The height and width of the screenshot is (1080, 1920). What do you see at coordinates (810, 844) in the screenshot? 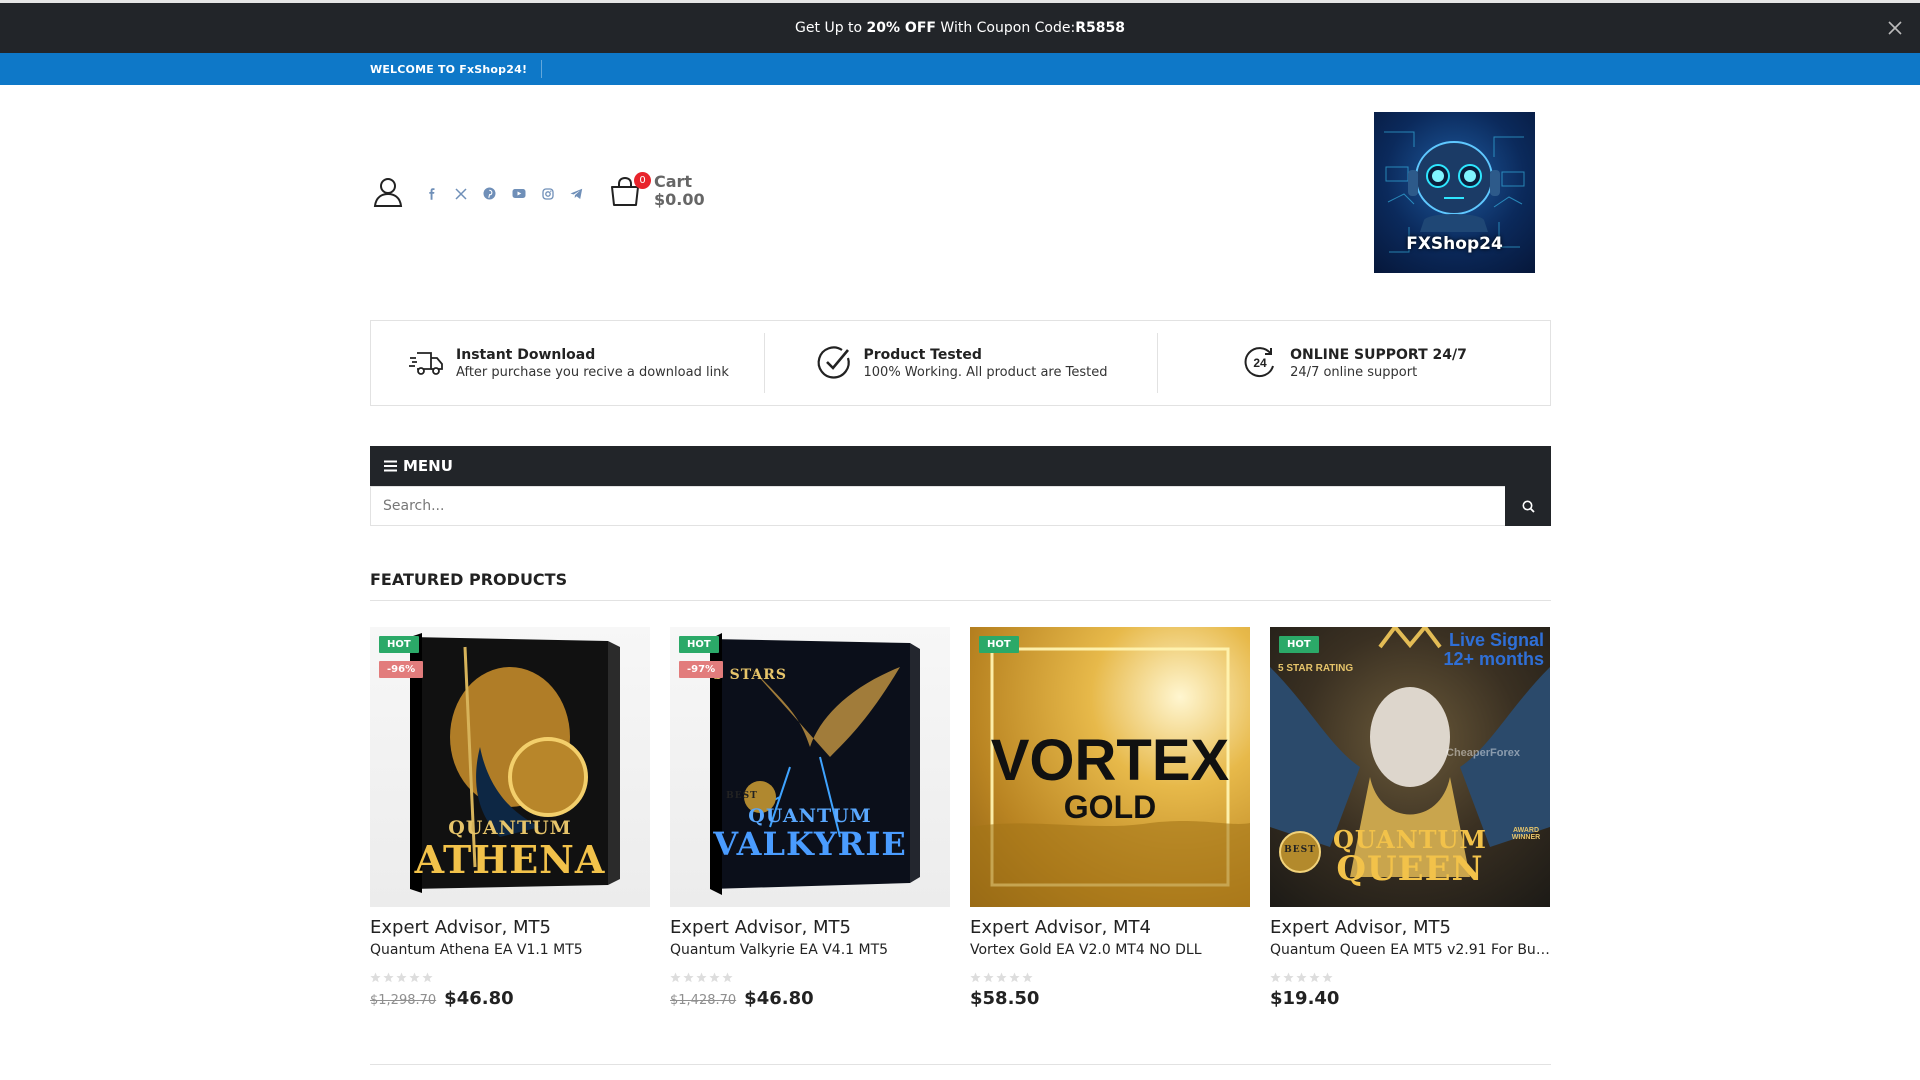
I see `art-line2: VALKYRIE` at bounding box center [810, 844].